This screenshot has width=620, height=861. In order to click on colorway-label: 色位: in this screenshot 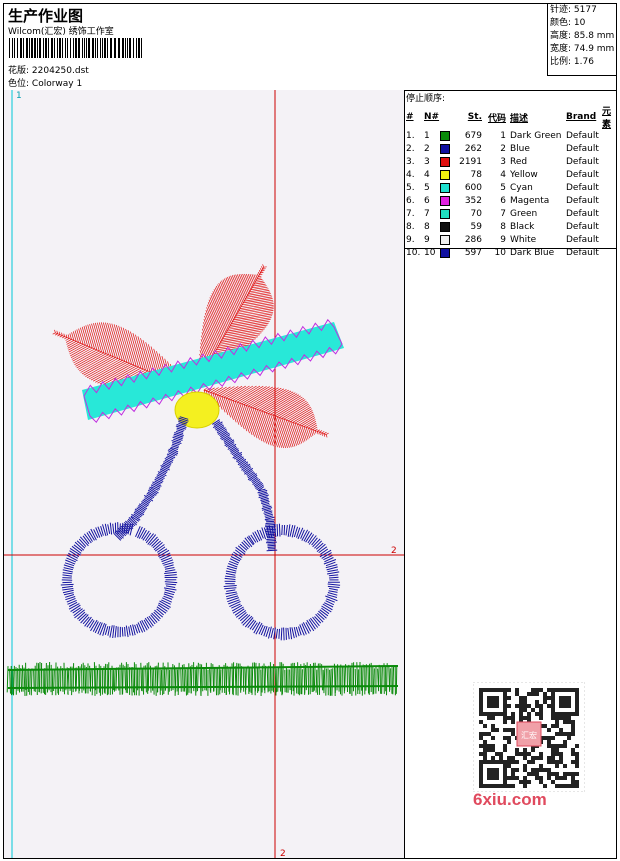, I will do `click(19, 84)`.